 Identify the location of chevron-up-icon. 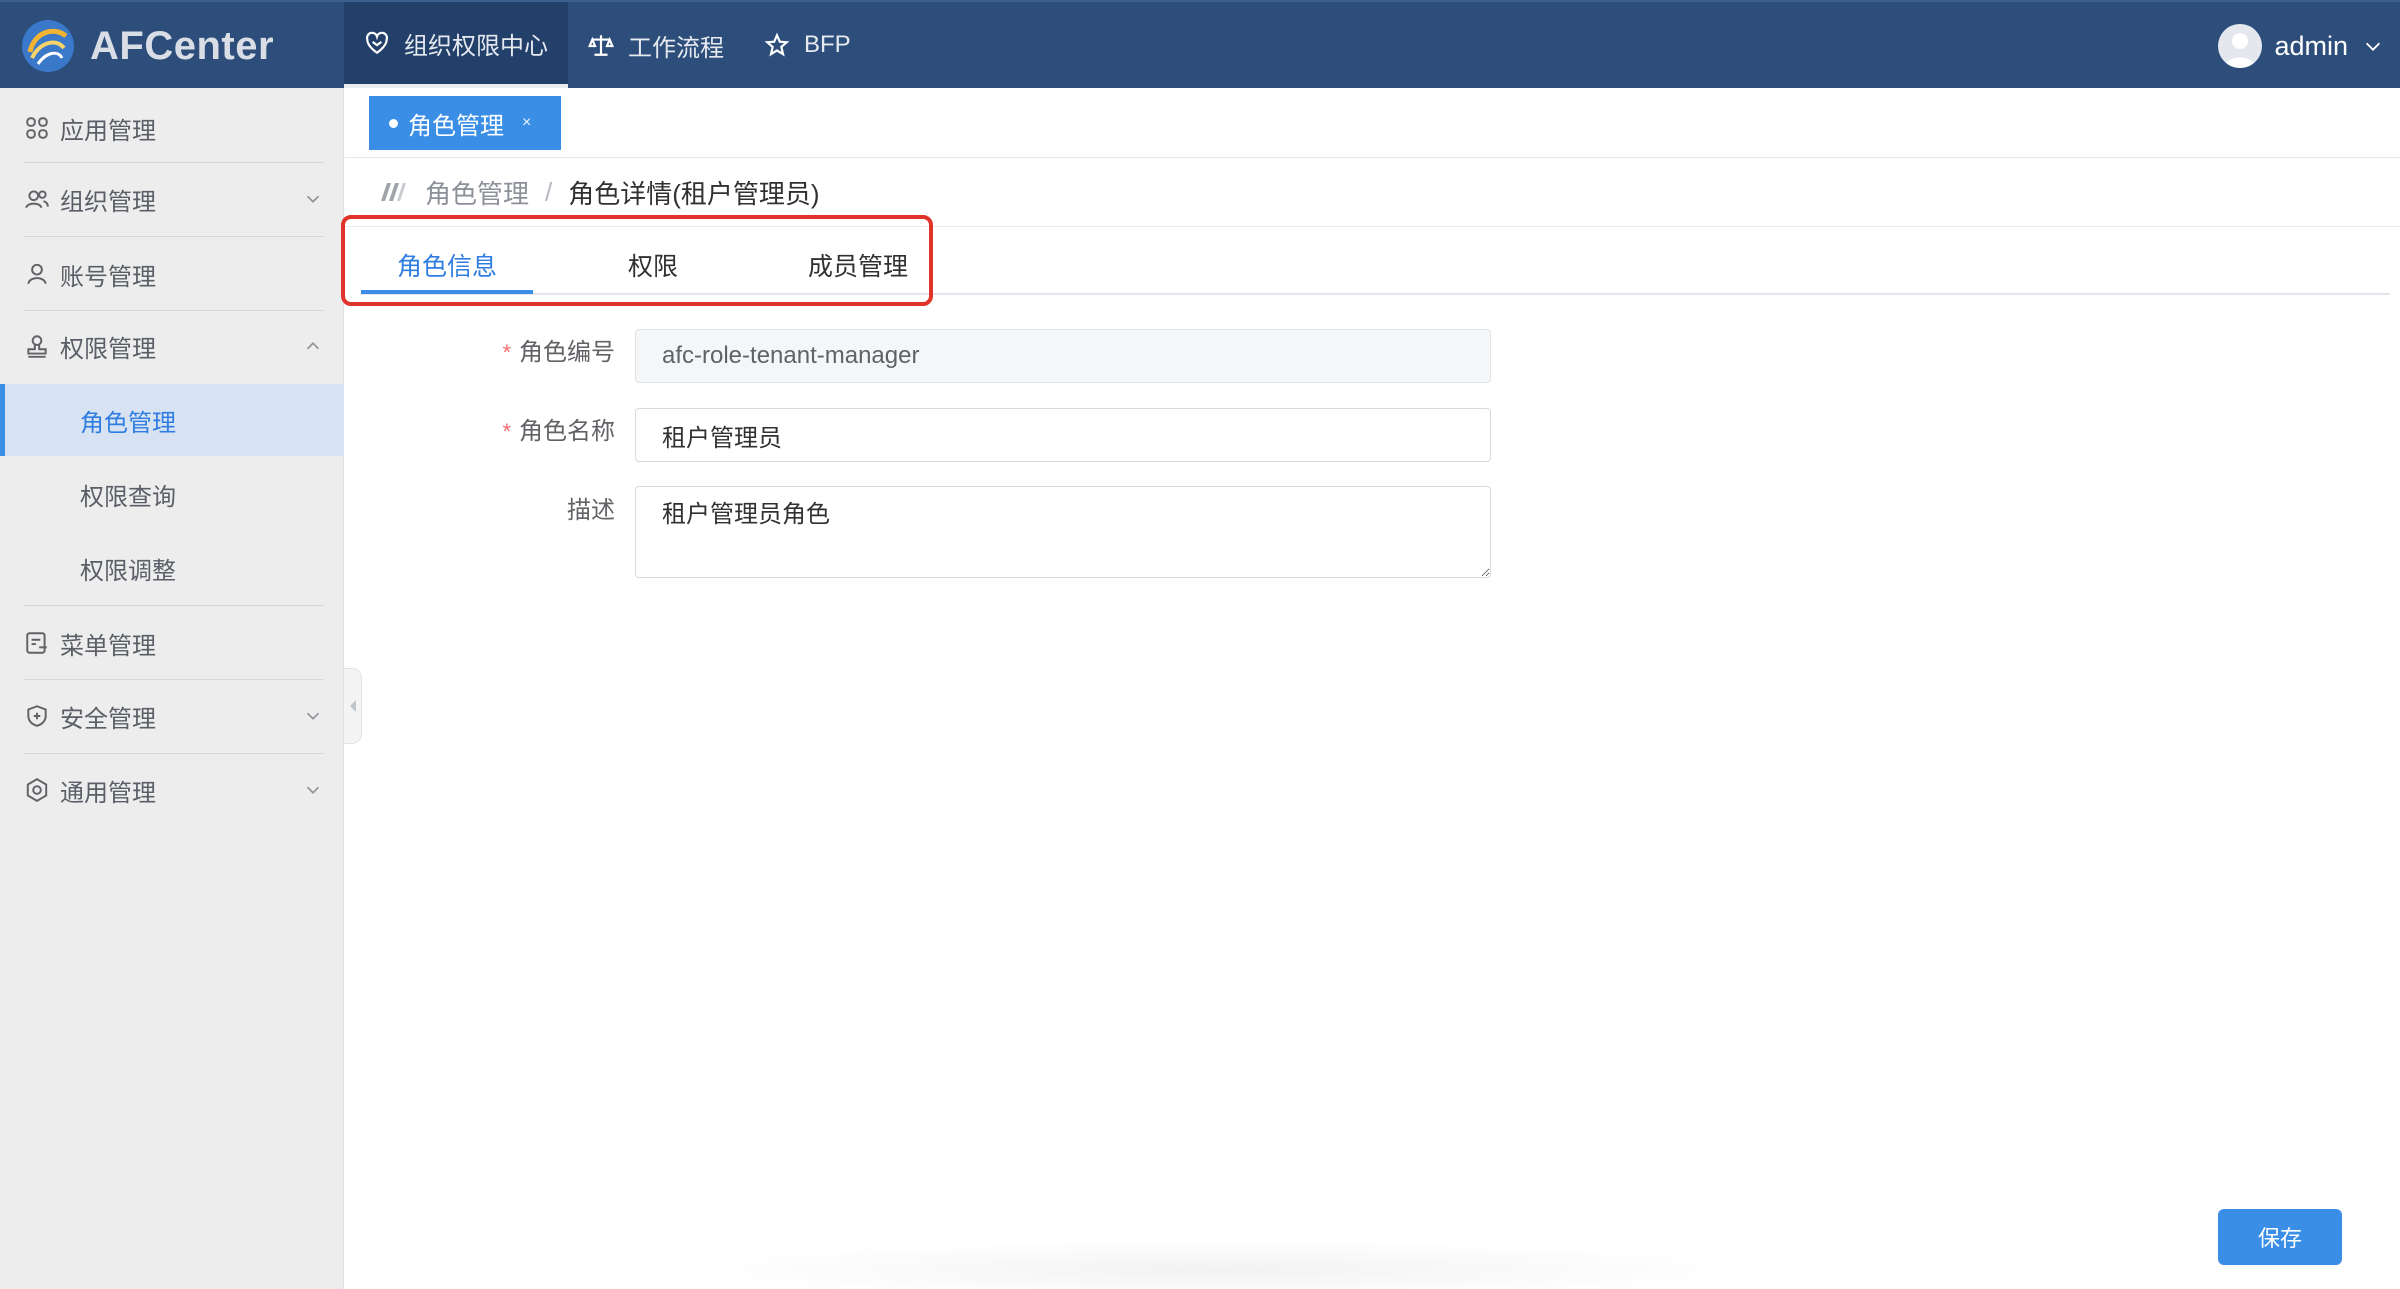
(313, 346).